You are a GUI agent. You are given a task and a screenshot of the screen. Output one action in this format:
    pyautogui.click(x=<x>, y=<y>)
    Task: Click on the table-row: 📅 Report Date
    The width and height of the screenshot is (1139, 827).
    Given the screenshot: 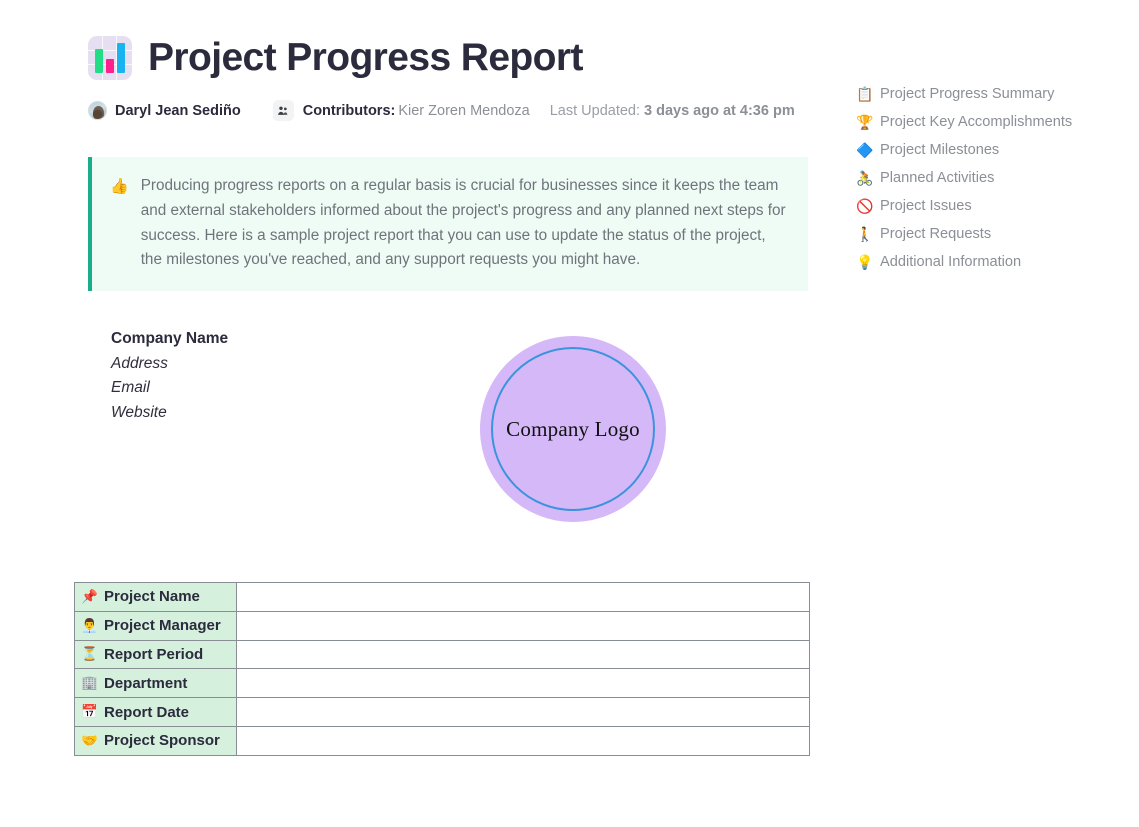 What is the action you would take?
    pyautogui.click(x=442, y=712)
    